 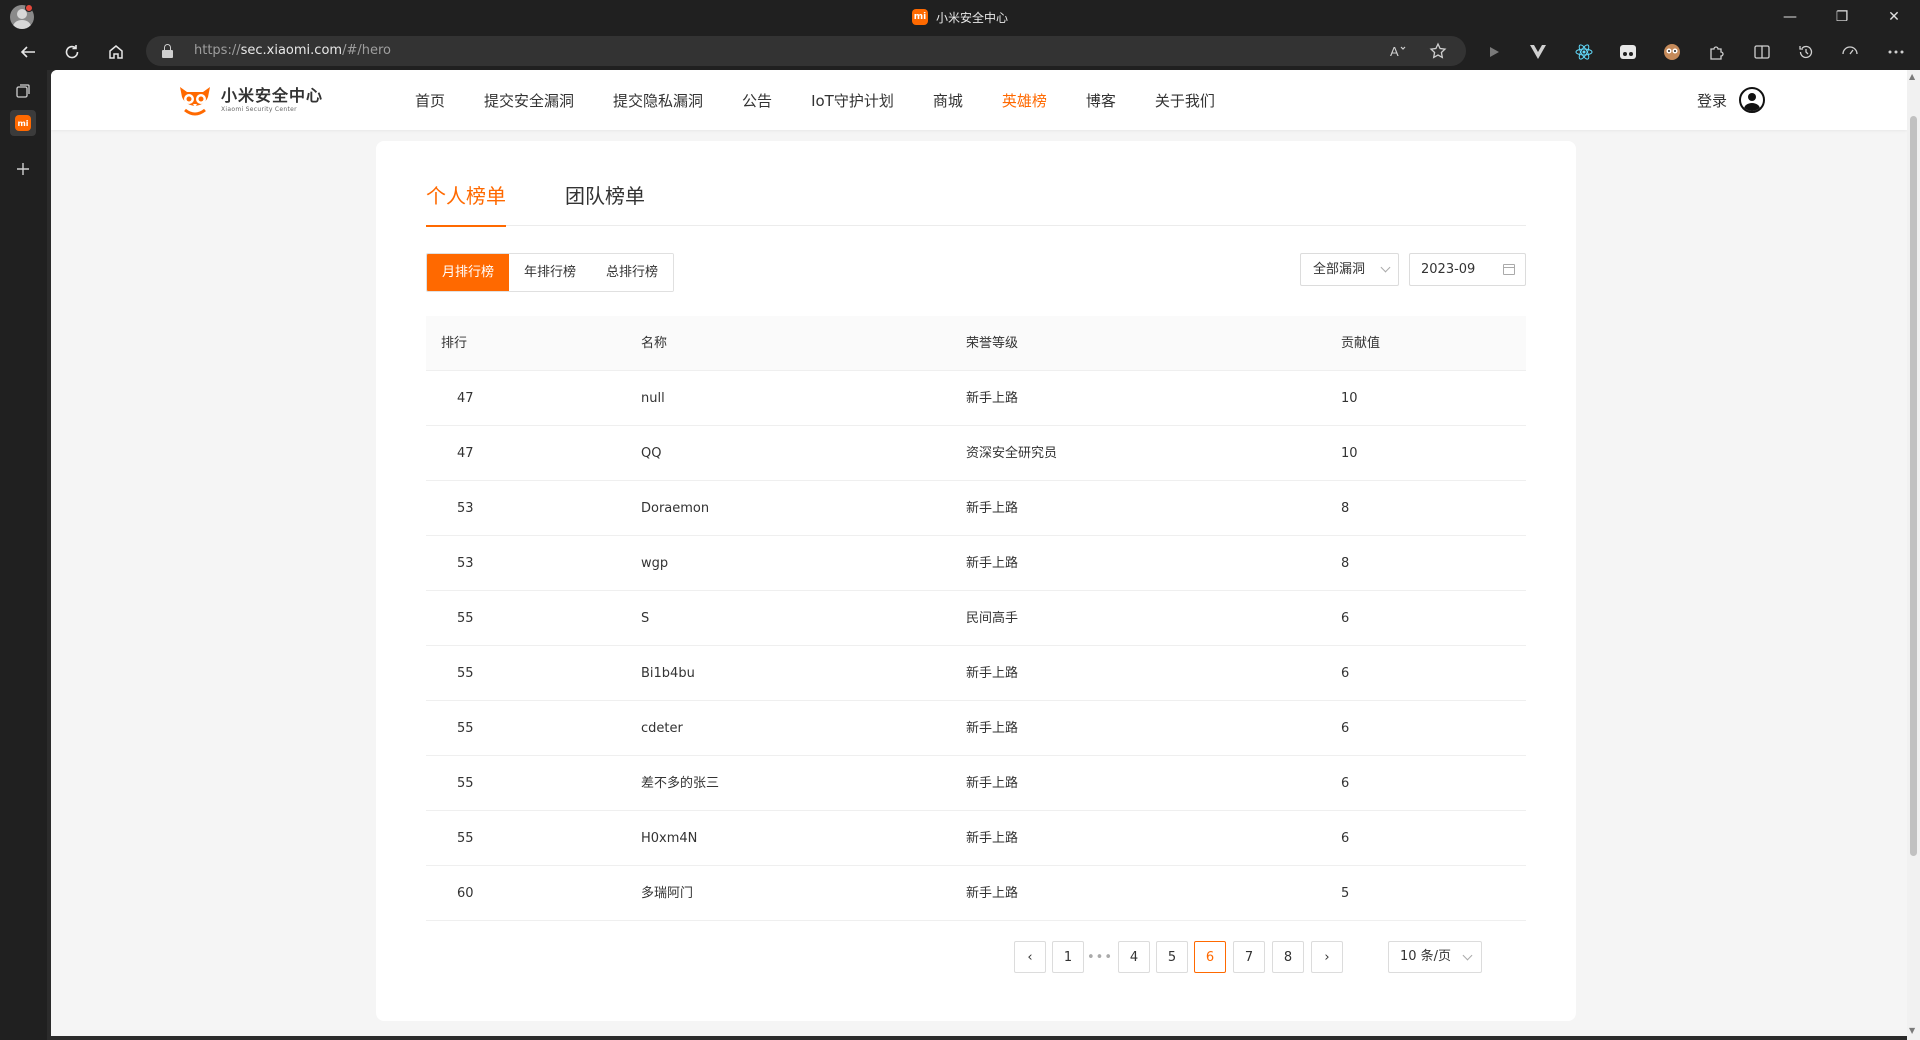 What do you see at coordinates (1790, 17) in the screenshot?
I see `minimize-button: —` at bounding box center [1790, 17].